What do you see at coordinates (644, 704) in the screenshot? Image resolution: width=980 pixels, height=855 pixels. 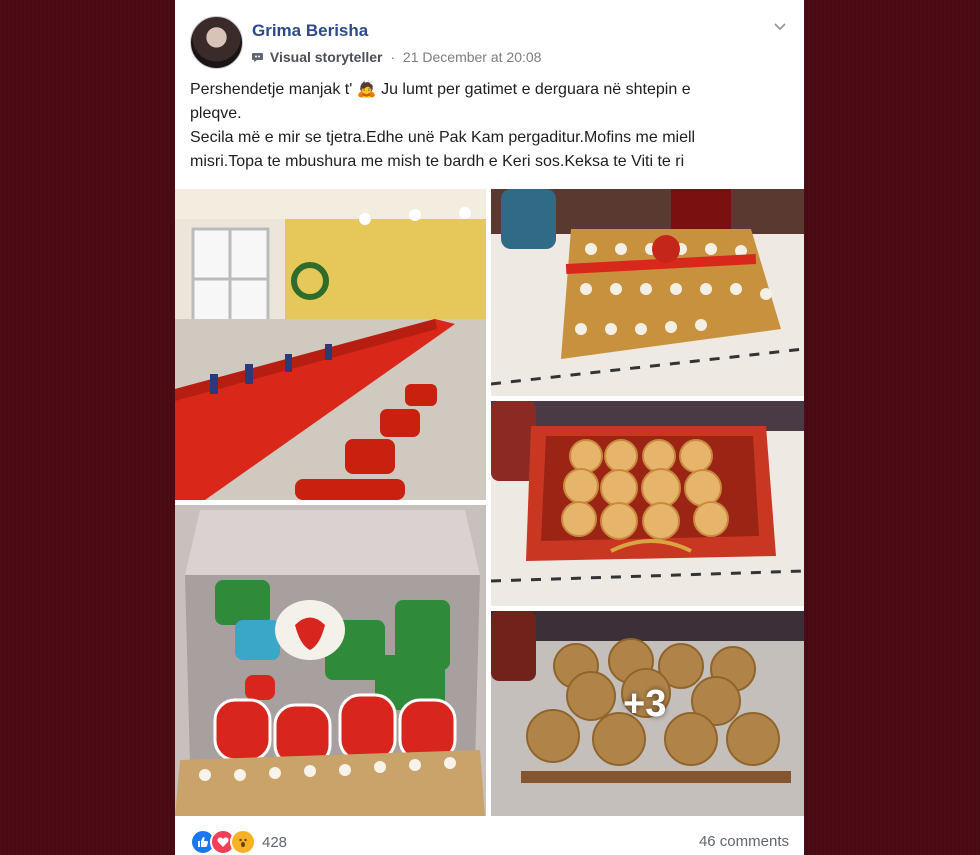 I see `more-photos-count: +3` at bounding box center [644, 704].